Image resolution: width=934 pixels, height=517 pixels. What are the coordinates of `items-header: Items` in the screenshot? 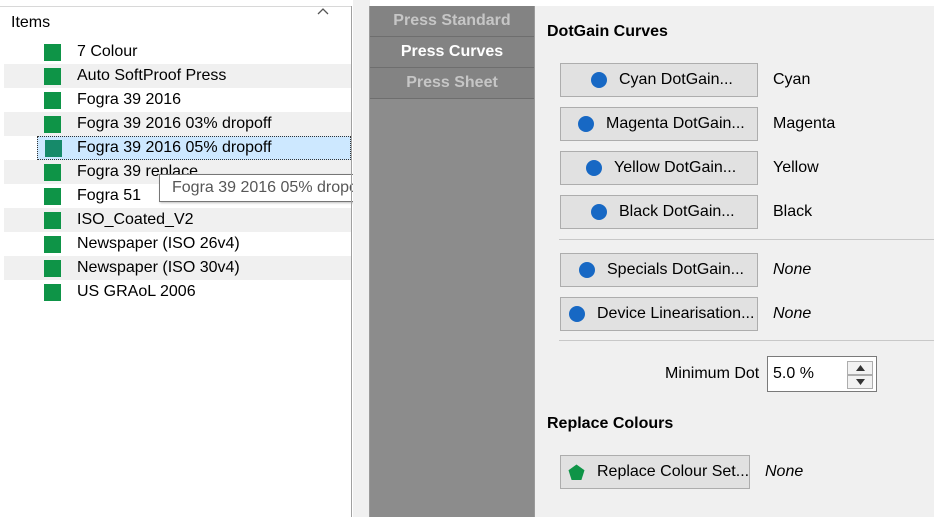 It's located at (31, 22).